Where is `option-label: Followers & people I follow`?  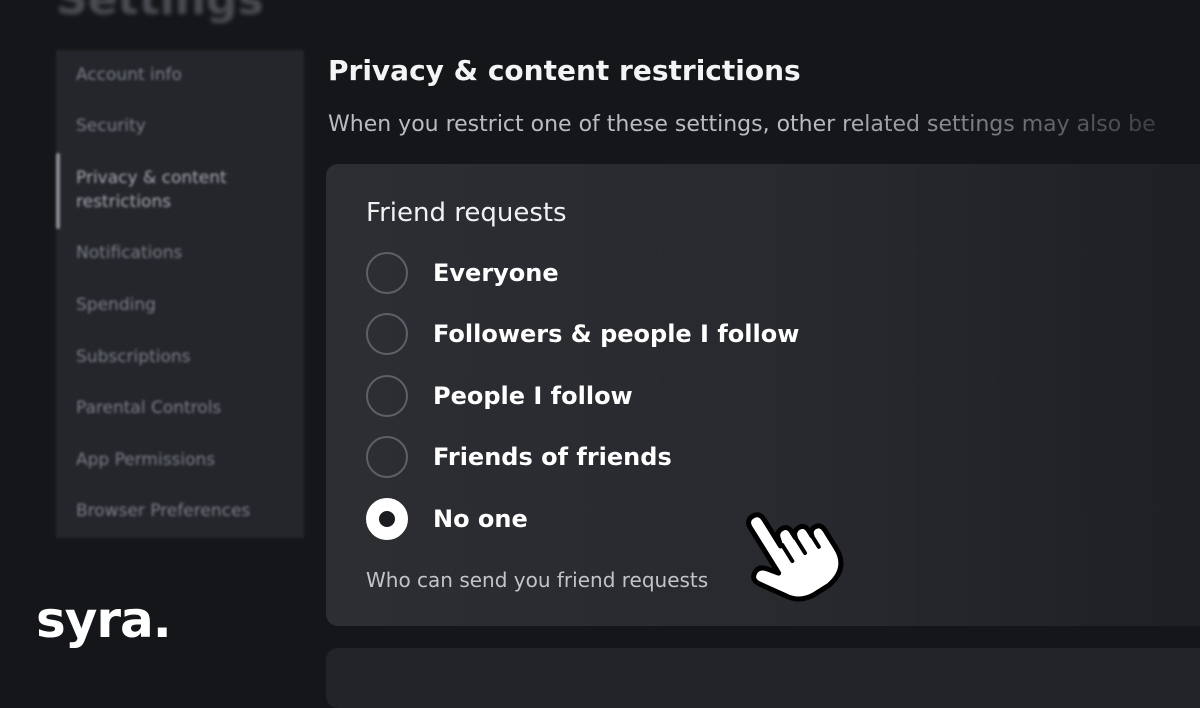
option-label: Followers & people I follow is located at coordinates (616, 334).